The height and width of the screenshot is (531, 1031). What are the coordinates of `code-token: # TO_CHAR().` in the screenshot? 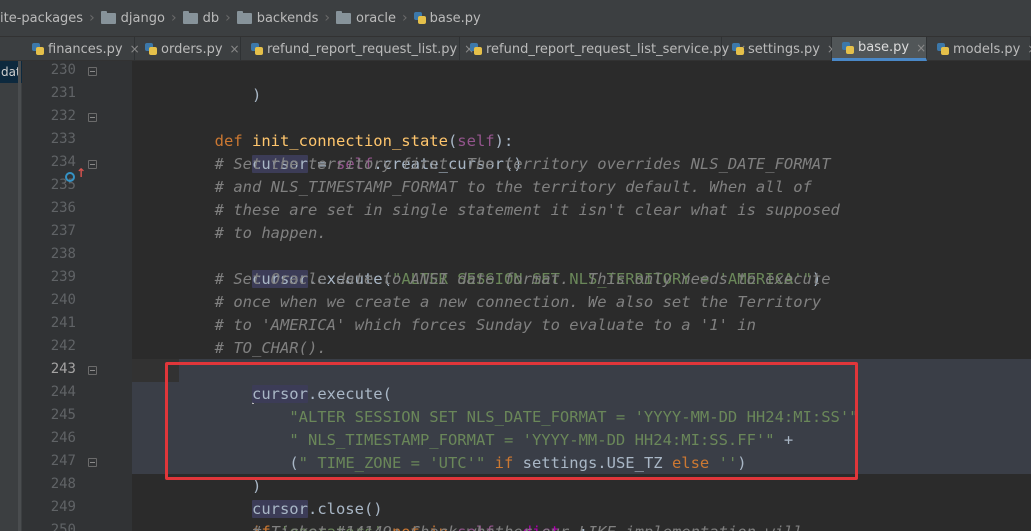 It's located at (270, 348).